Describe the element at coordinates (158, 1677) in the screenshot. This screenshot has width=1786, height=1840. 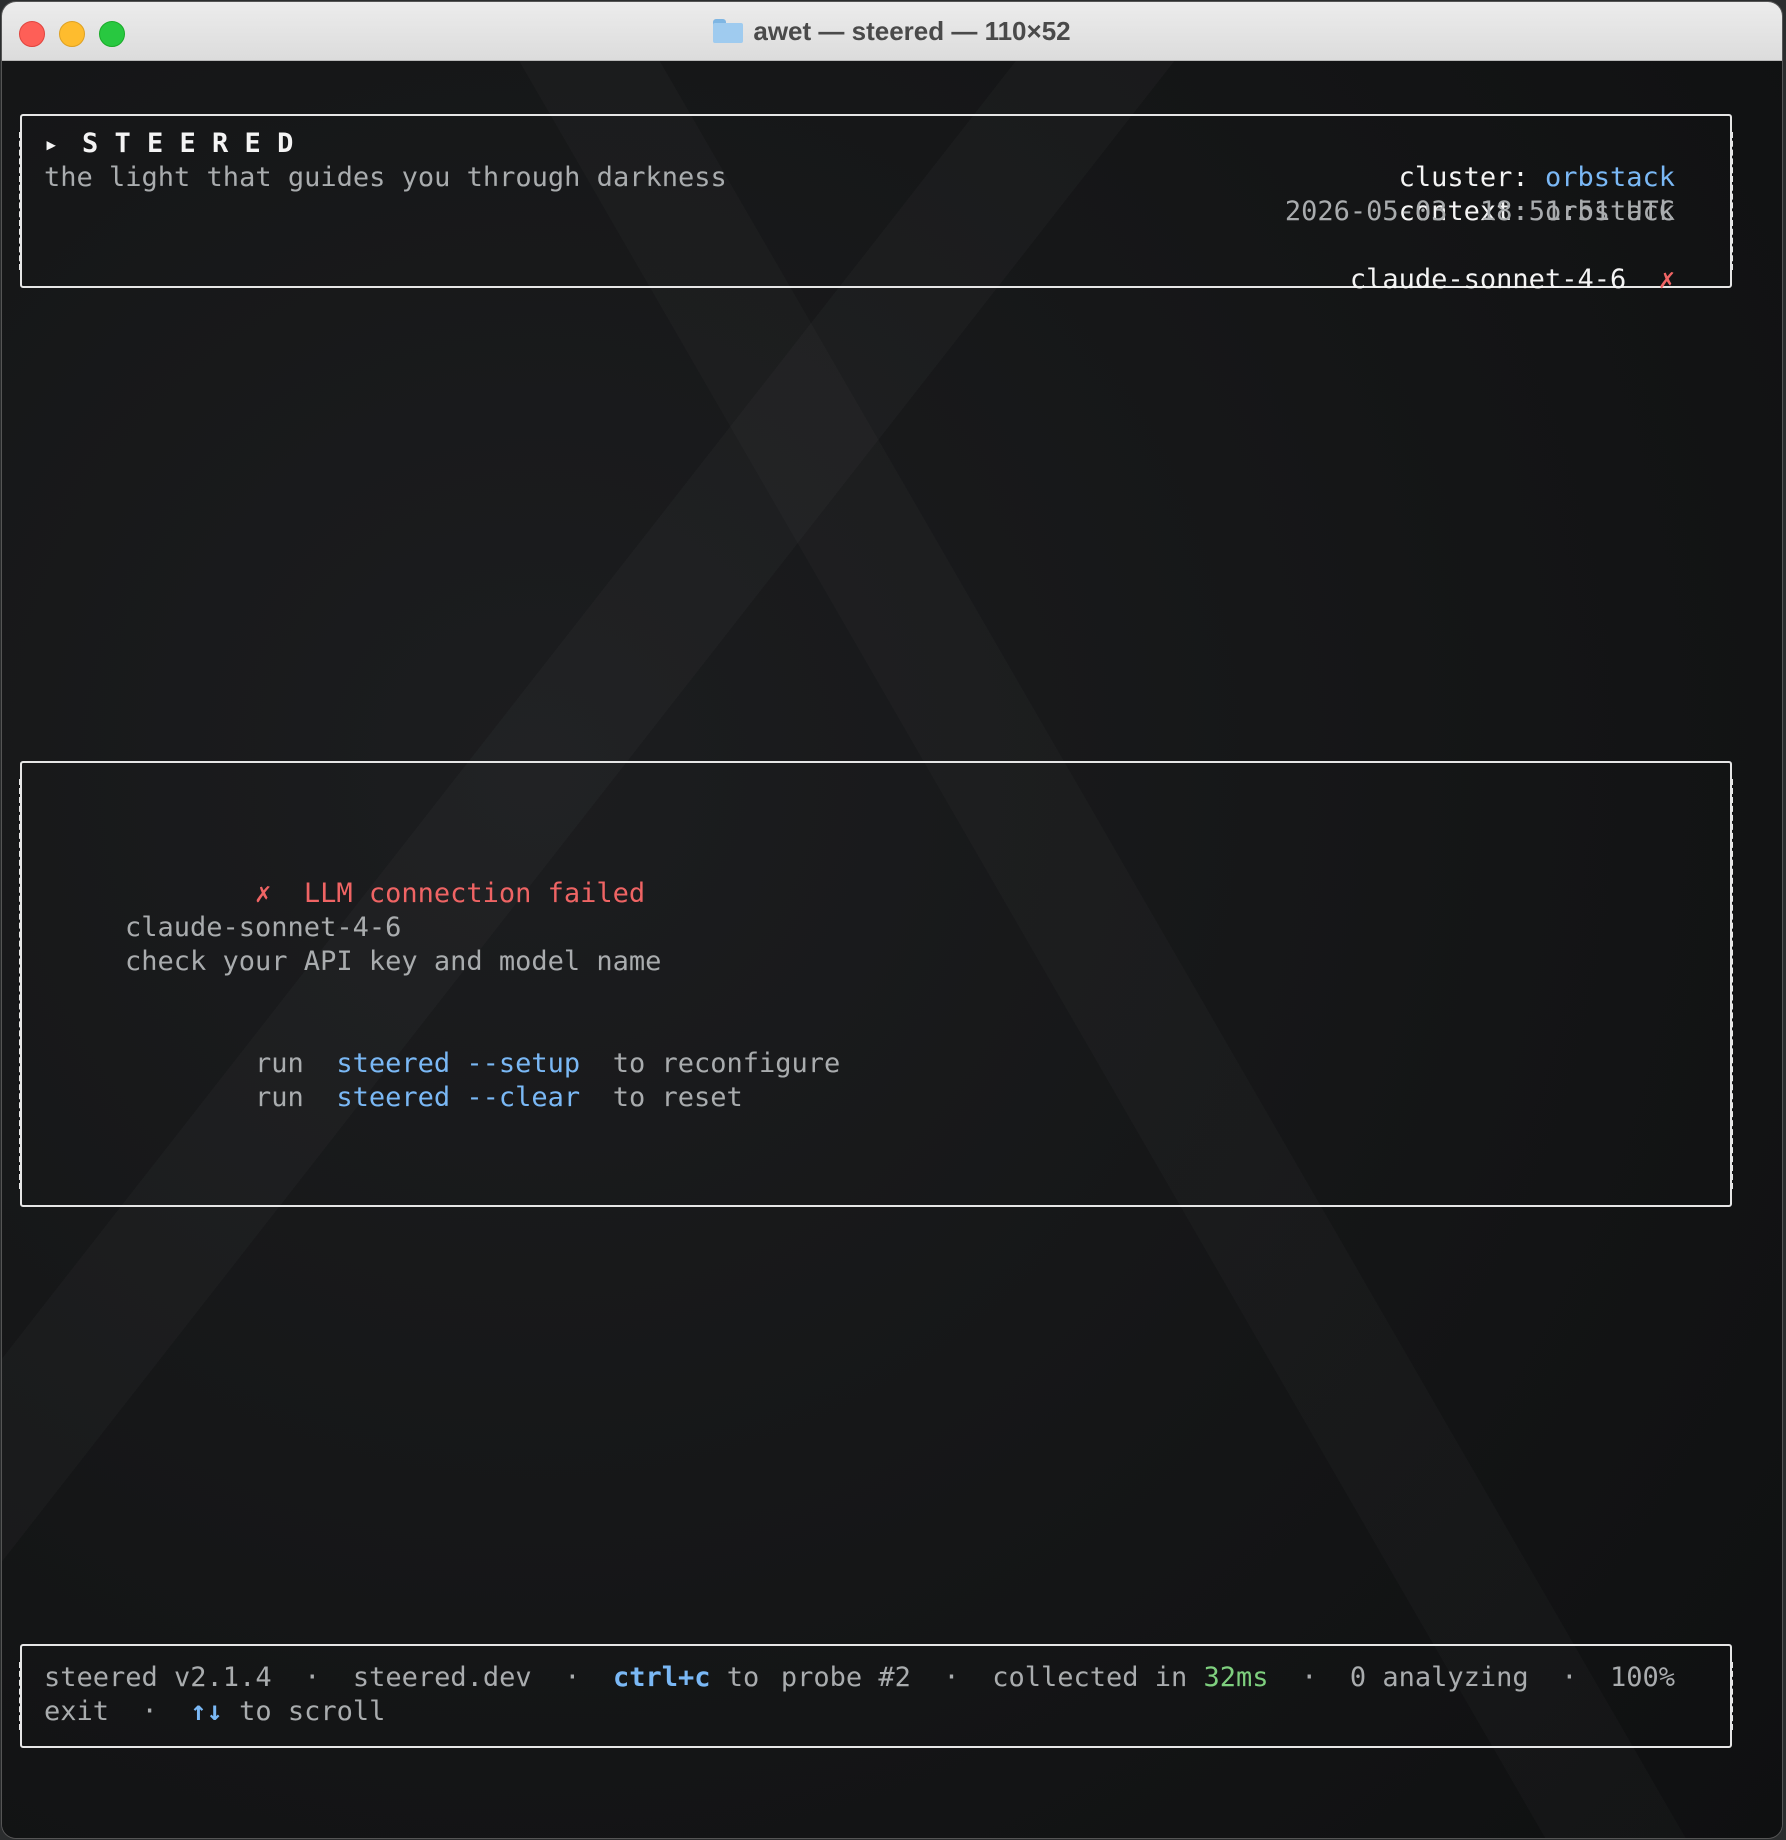
I see `version: steered v2.1.4` at that location.